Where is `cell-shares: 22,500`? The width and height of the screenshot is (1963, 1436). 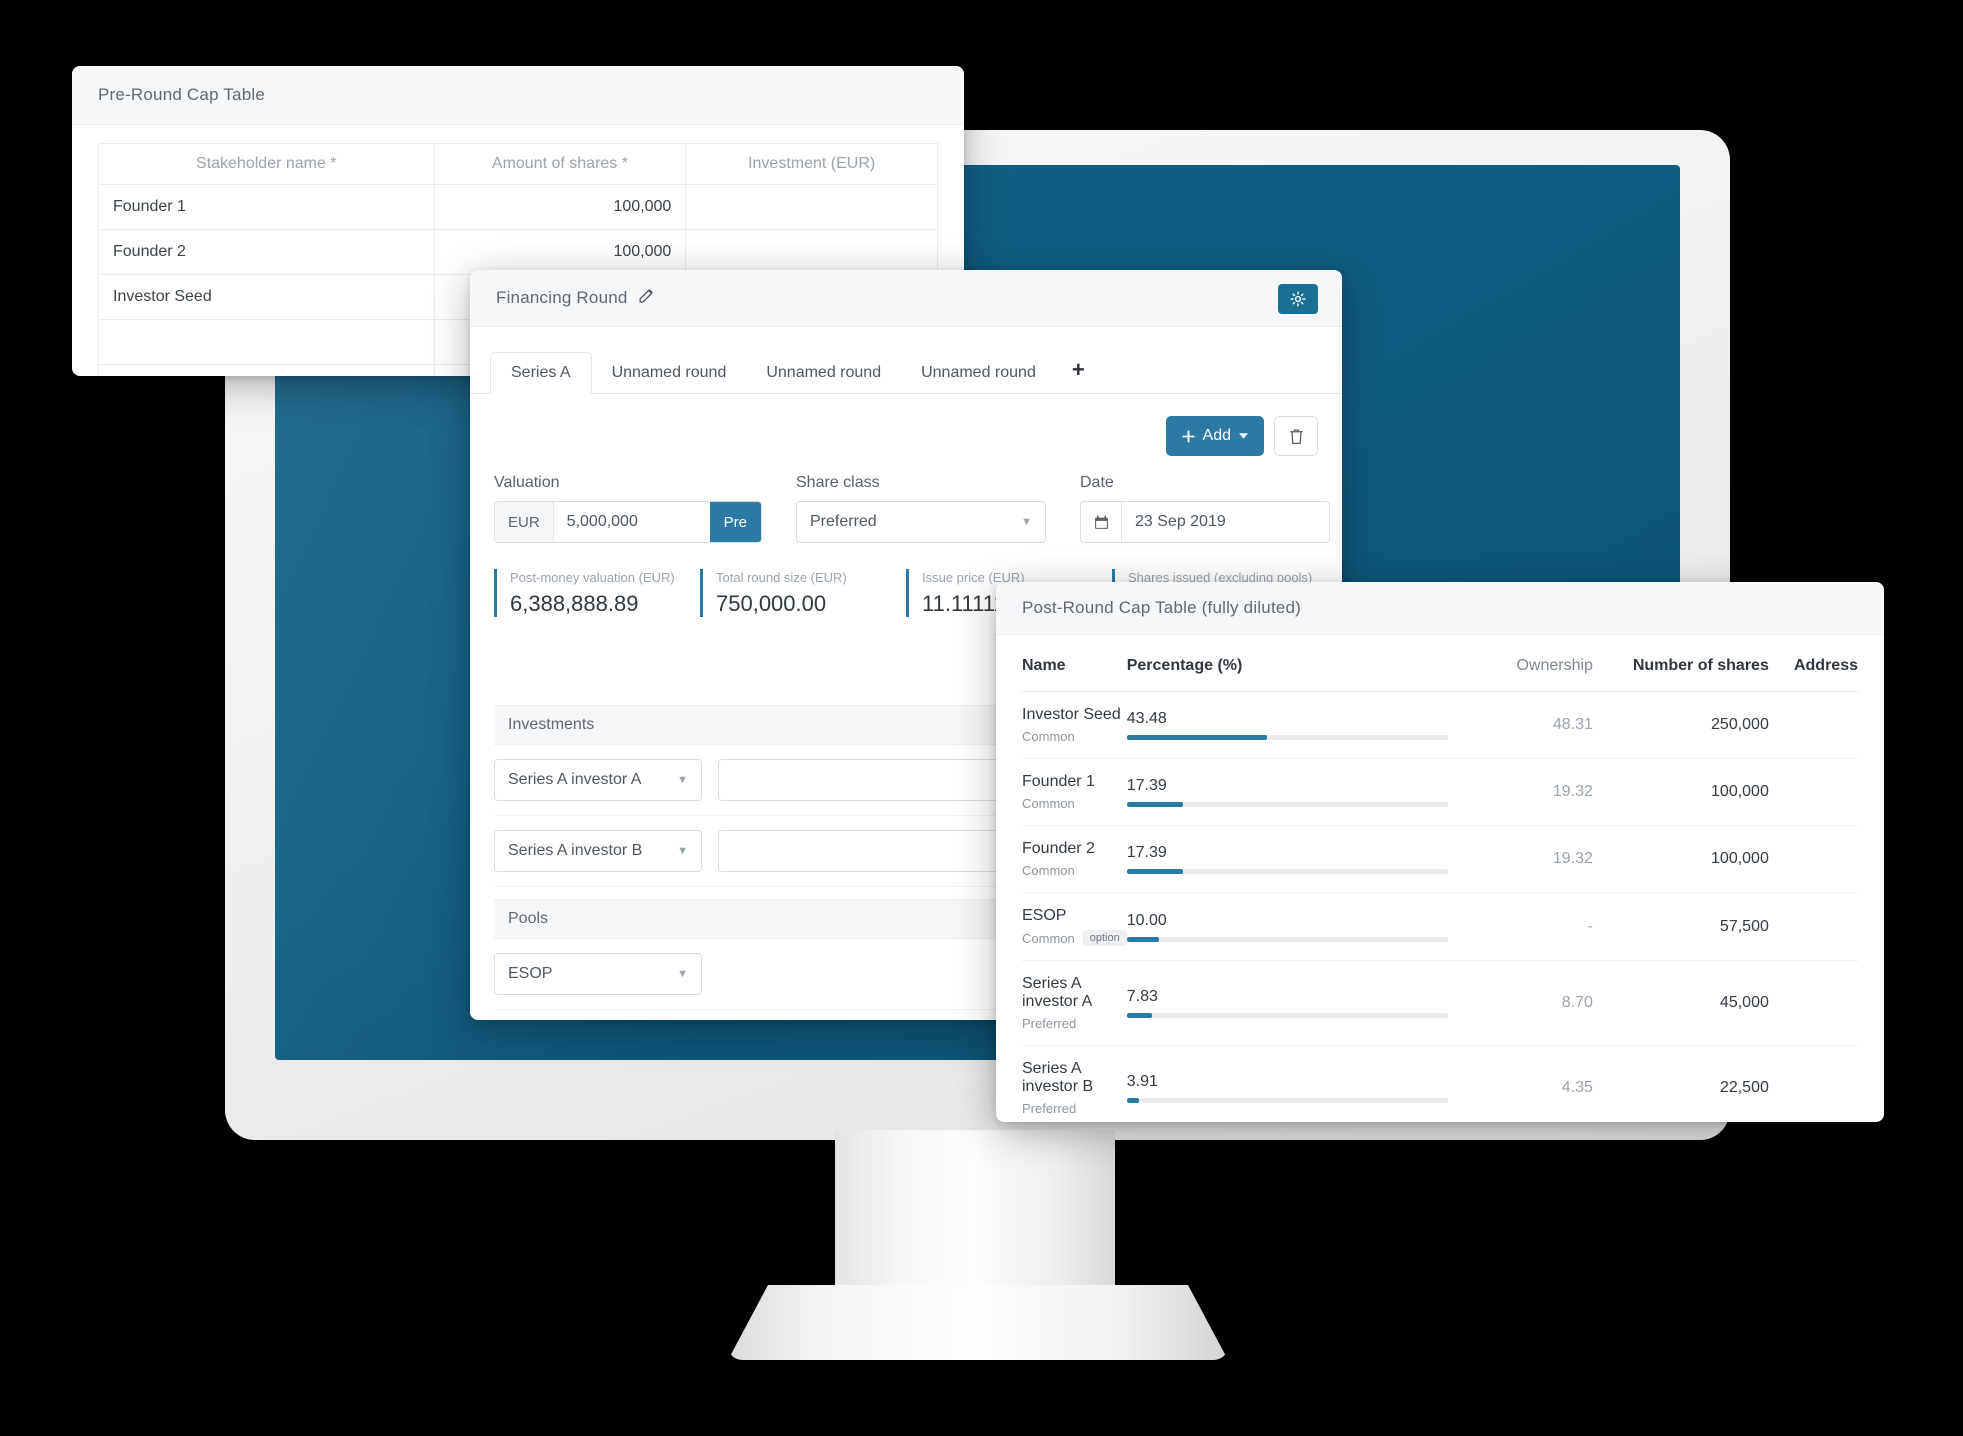
cell-shares: 22,500 is located at coordinates (1680, 1083).